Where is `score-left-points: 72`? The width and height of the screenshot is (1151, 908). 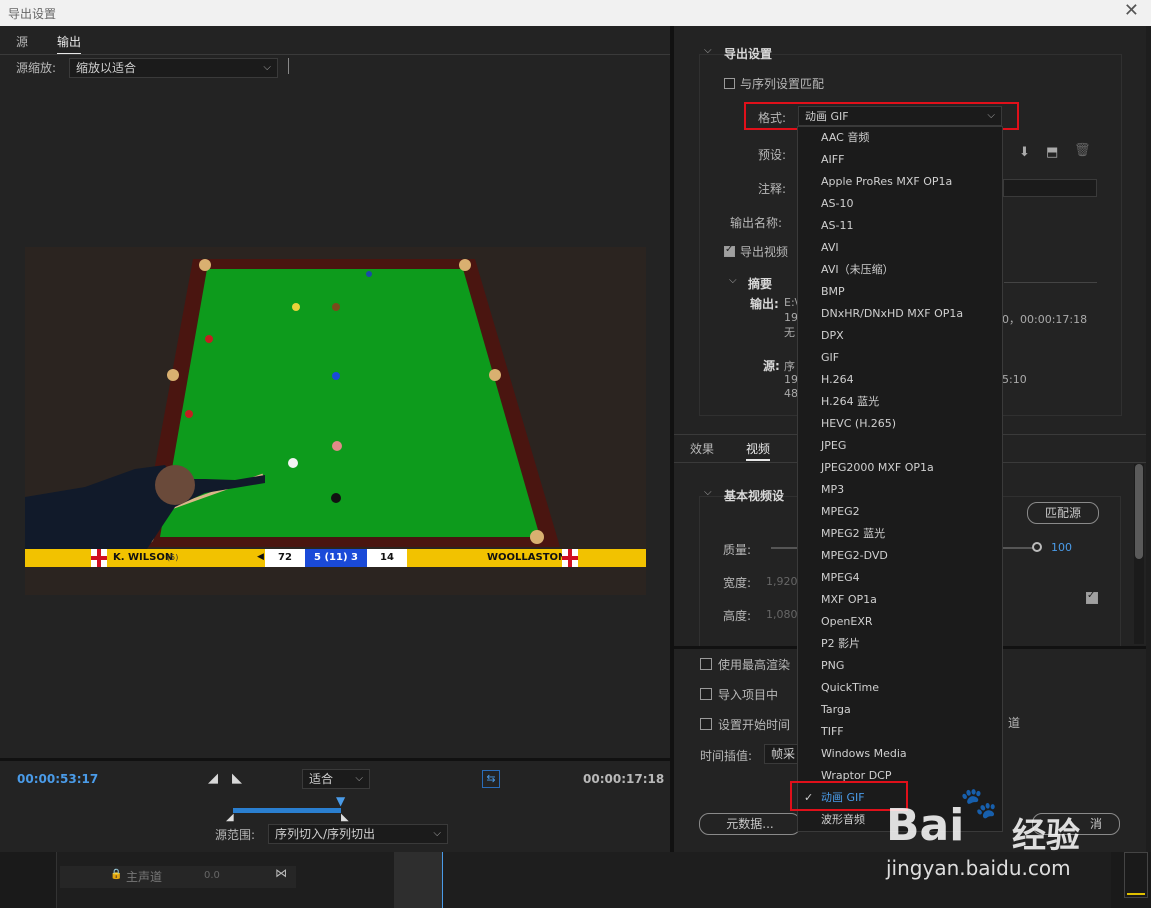
score-left-points: 72 is located at coordinates (285, 558).